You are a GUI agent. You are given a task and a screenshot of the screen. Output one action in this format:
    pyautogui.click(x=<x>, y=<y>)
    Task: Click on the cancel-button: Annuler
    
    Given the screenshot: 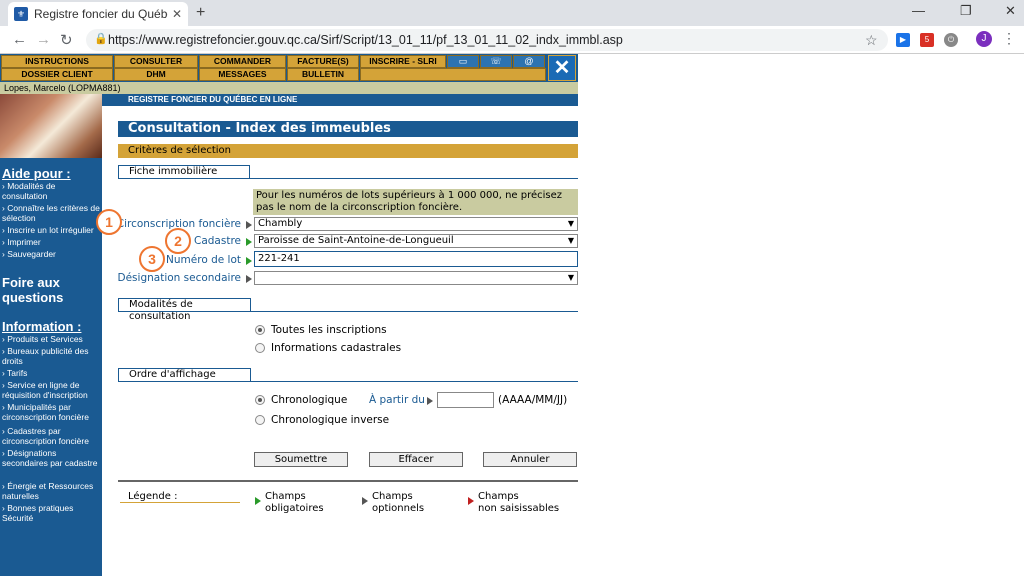 What is the action you would take?
    pyautogui.click(x=530, y=459)
    